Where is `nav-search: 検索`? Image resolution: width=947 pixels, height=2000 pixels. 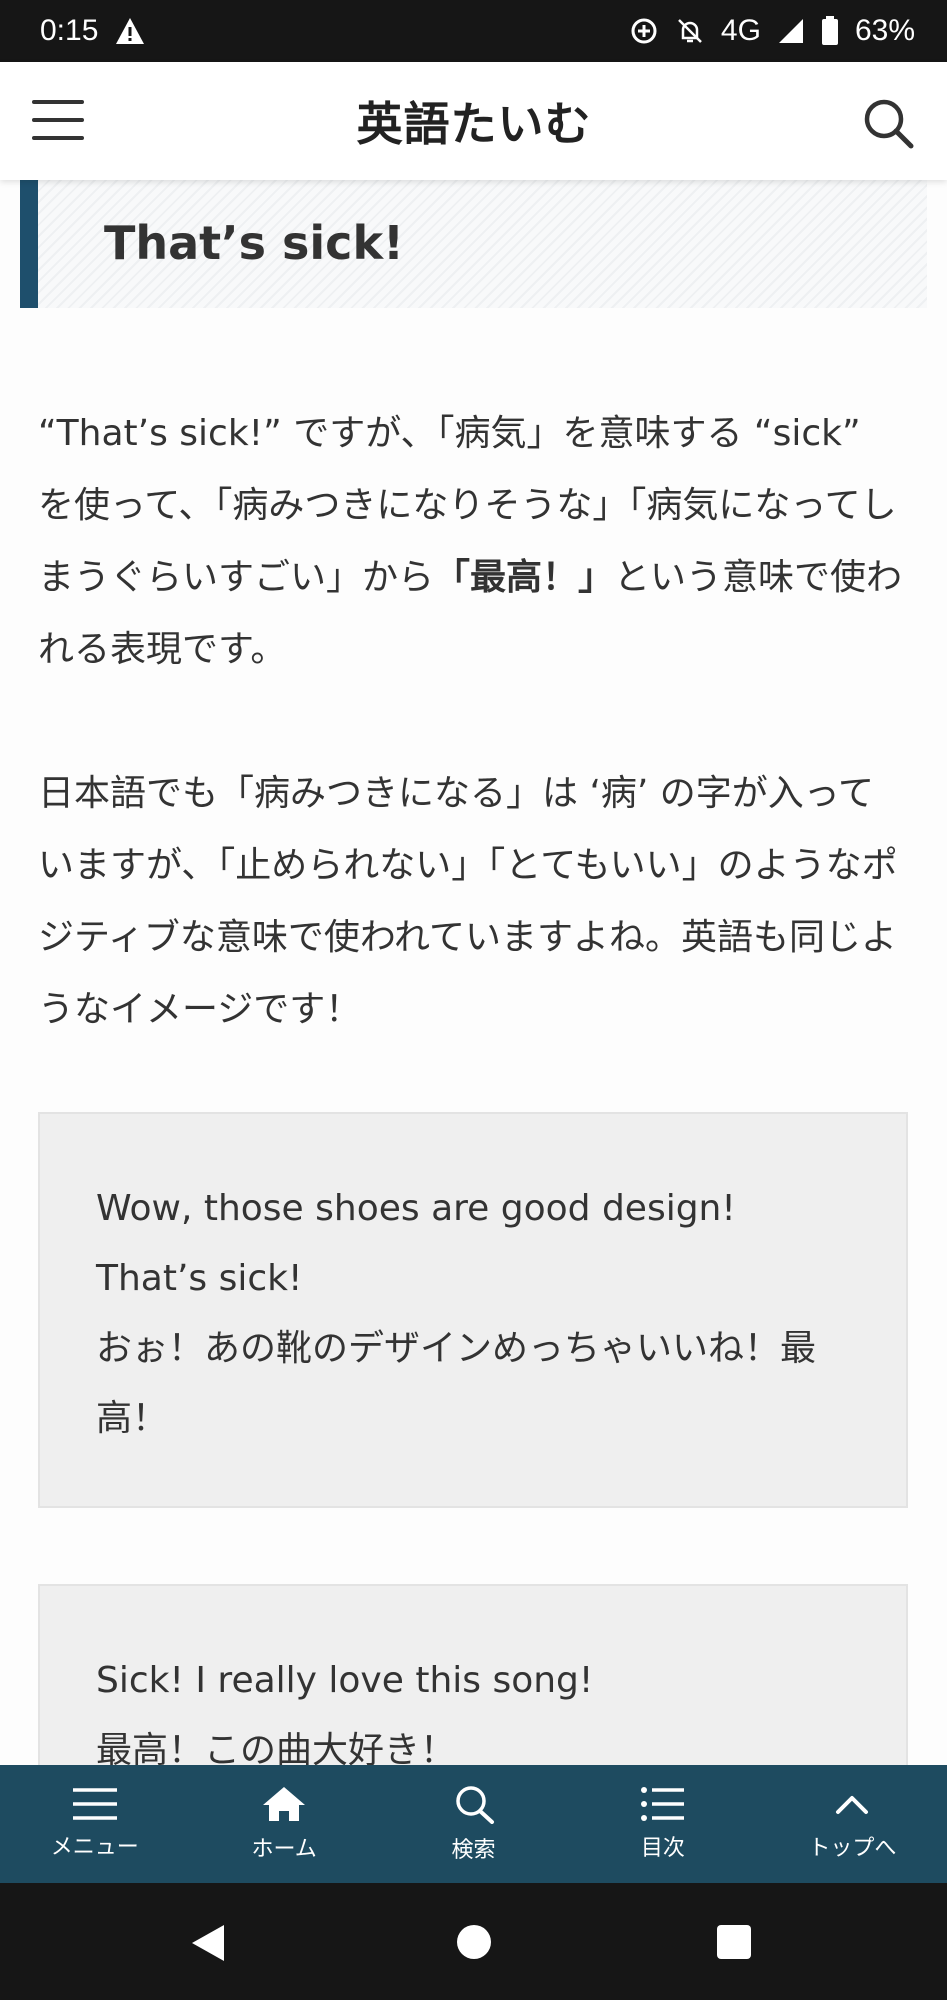
nav-search: 検索 is located at coordinates (473, 1824).